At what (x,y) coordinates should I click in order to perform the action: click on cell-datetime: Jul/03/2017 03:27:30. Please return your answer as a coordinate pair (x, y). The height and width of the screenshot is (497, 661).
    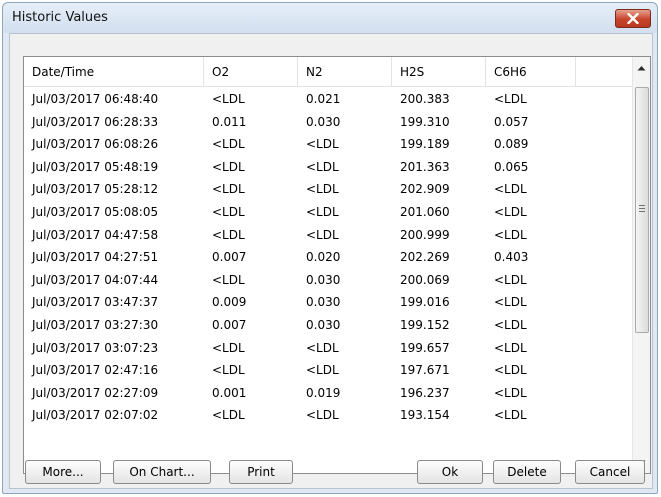
    Looking at the image, I should click on (95, 325).